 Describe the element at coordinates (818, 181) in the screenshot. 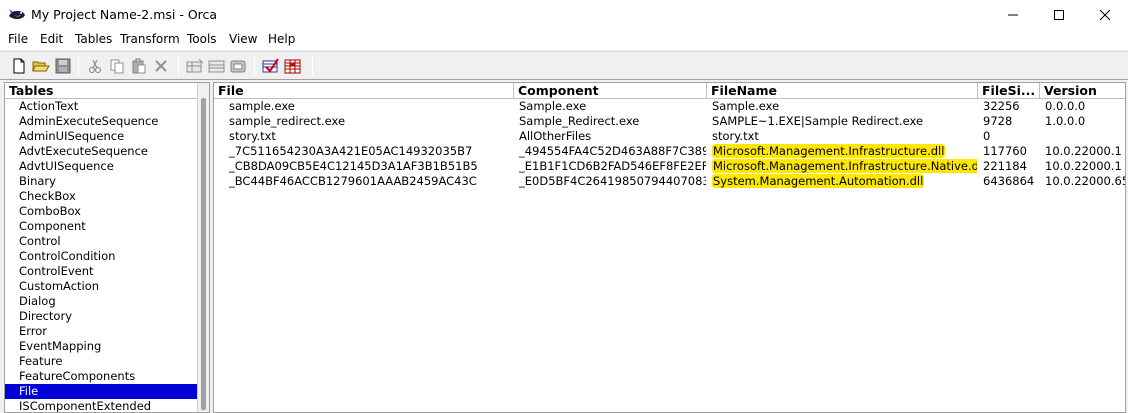

I see `highlighted-filename: System.Management.Automation.dll` at that location.